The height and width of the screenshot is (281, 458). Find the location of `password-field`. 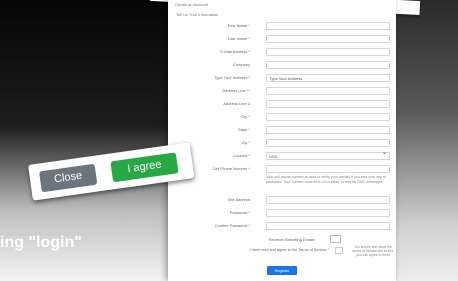

password-field is located at coordinates (328, 213).